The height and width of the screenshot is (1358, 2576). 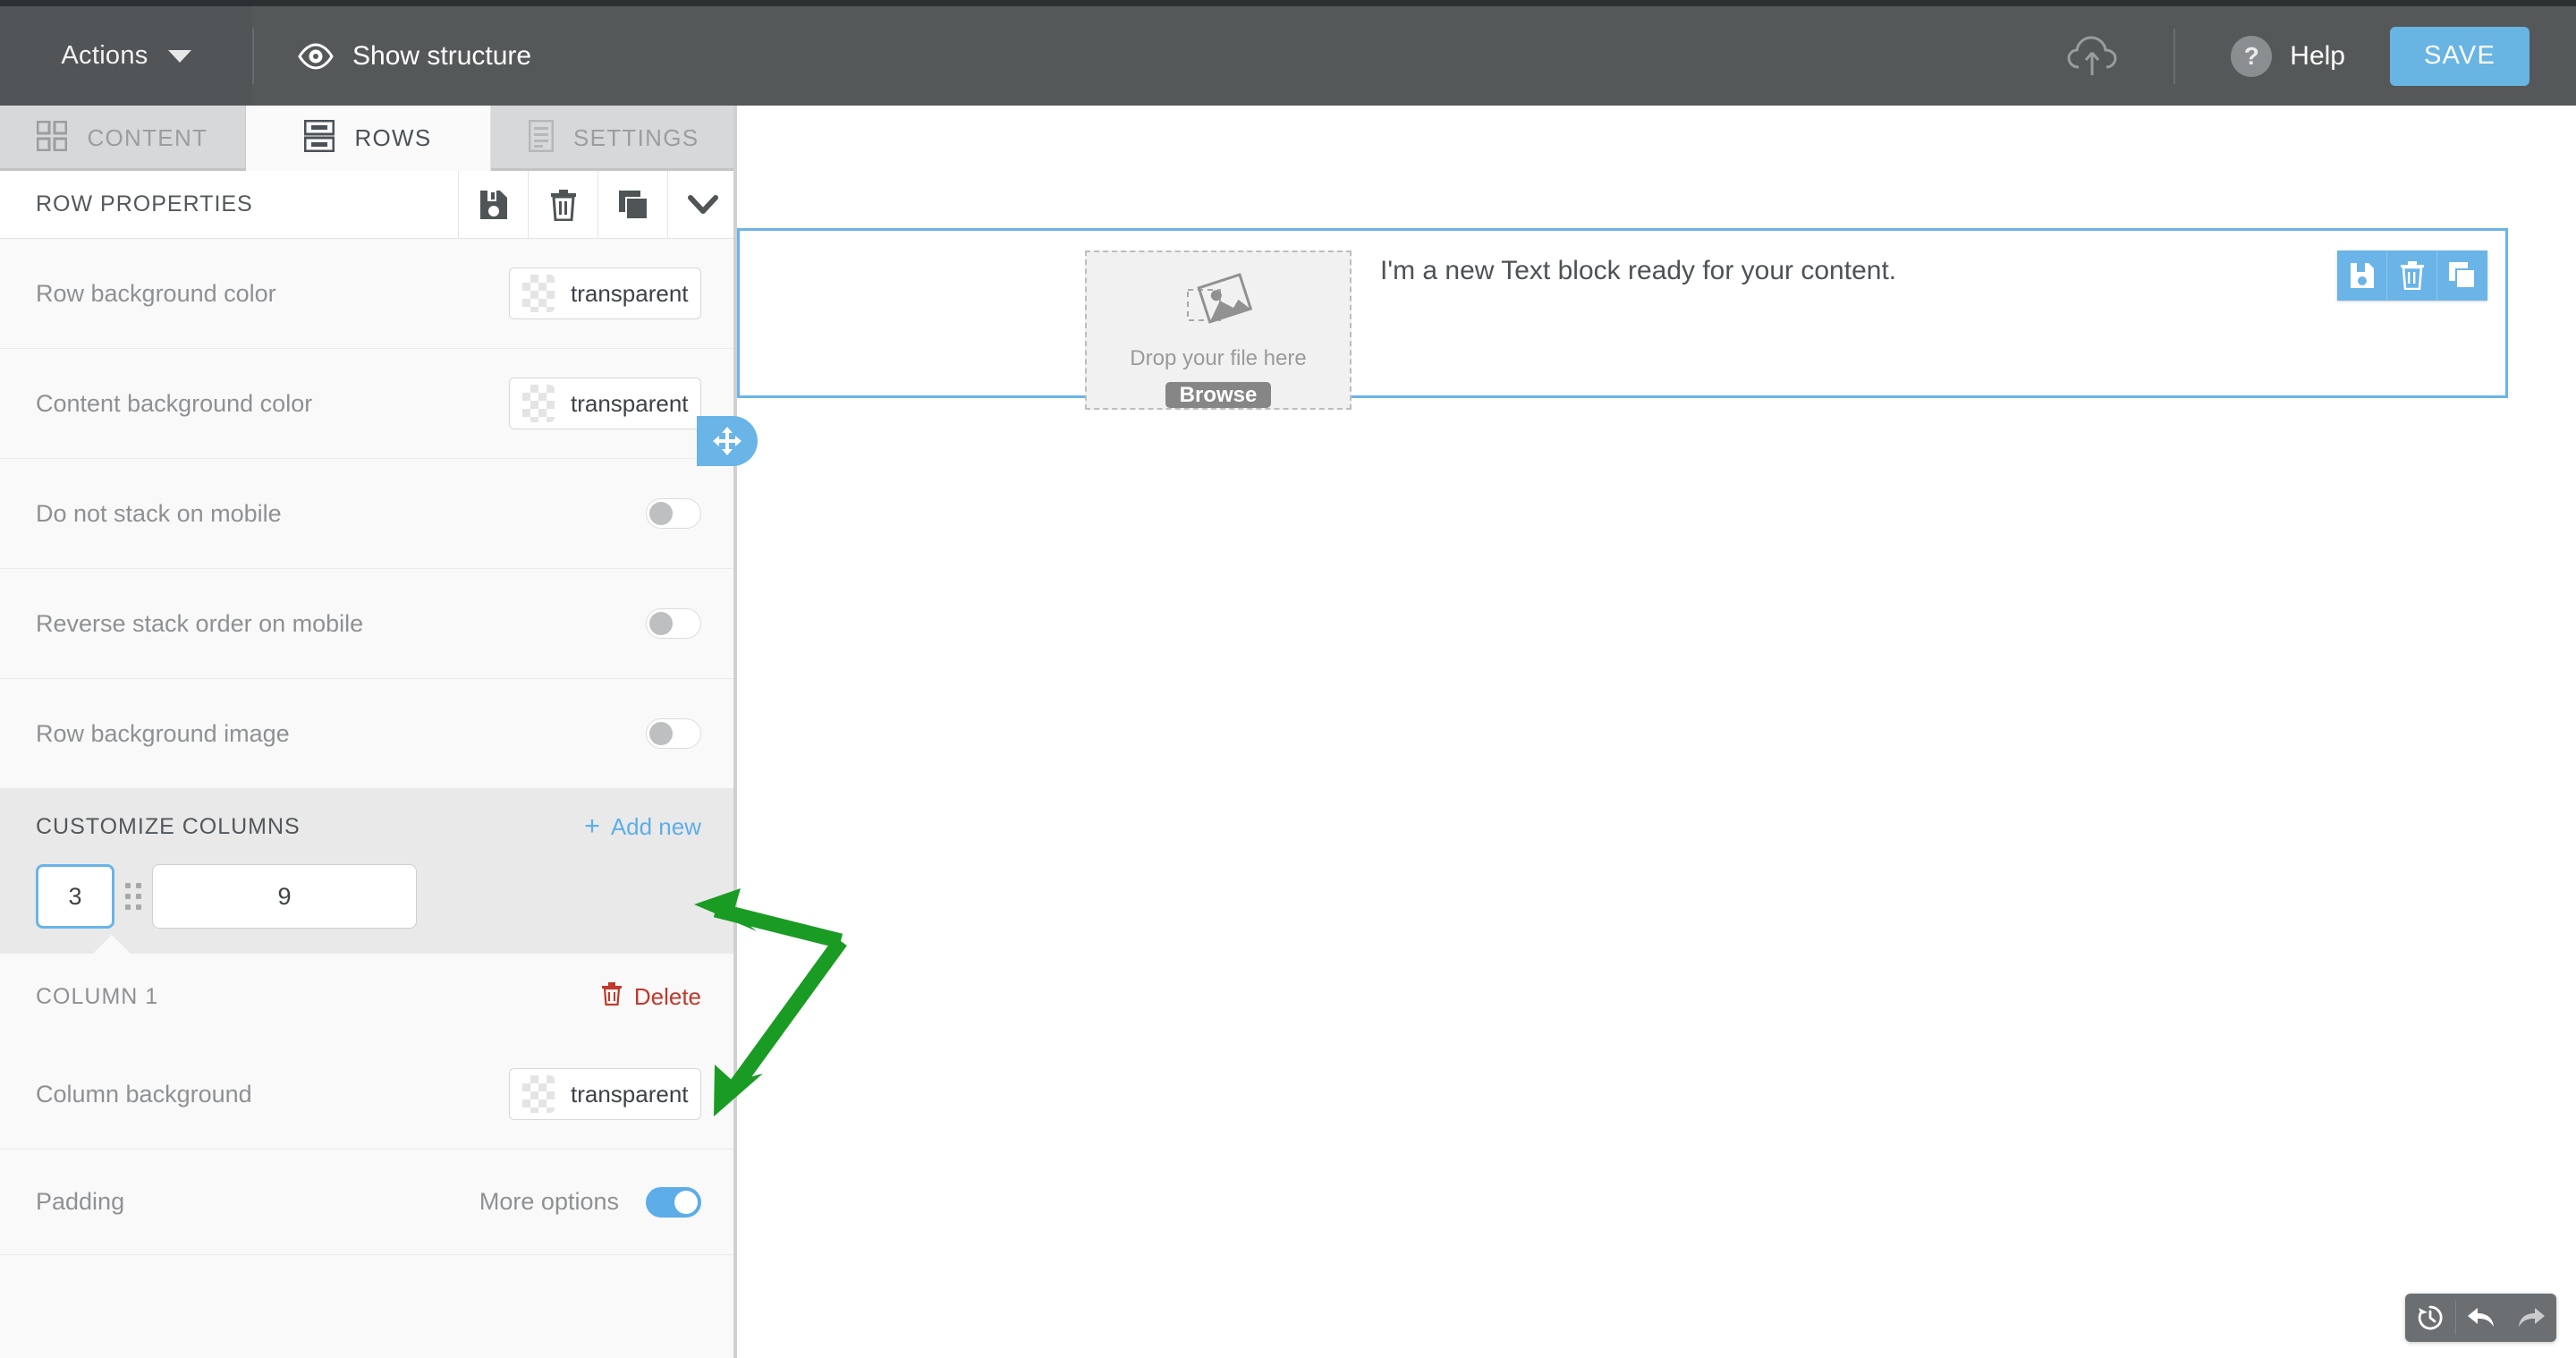 I want to click on tab-settings: SETTINGS, so click(x=614, y=138).